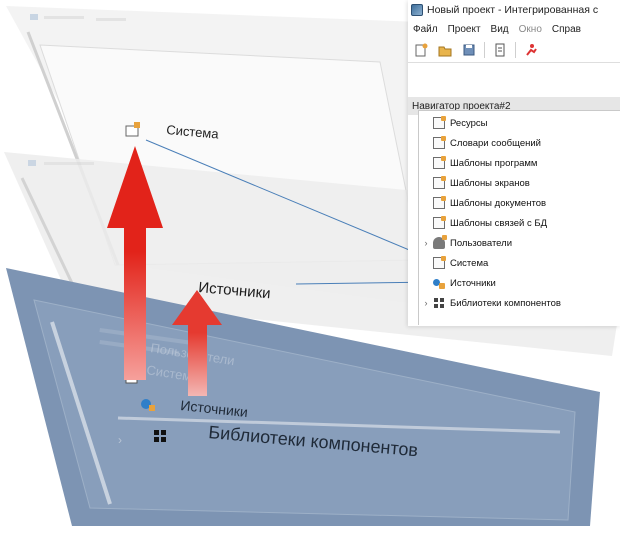  I want to click on tree-item-label: Словари сообщений, so click(495, 143).